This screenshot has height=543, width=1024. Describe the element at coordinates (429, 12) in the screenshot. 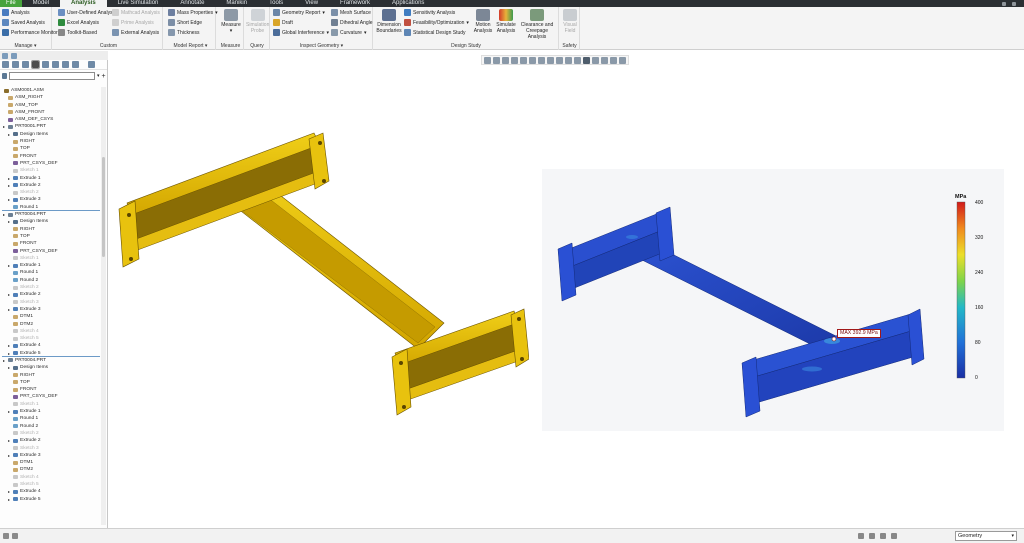

I see `sensitivity-analysis-button: Sensitivity Analysis` at that location.